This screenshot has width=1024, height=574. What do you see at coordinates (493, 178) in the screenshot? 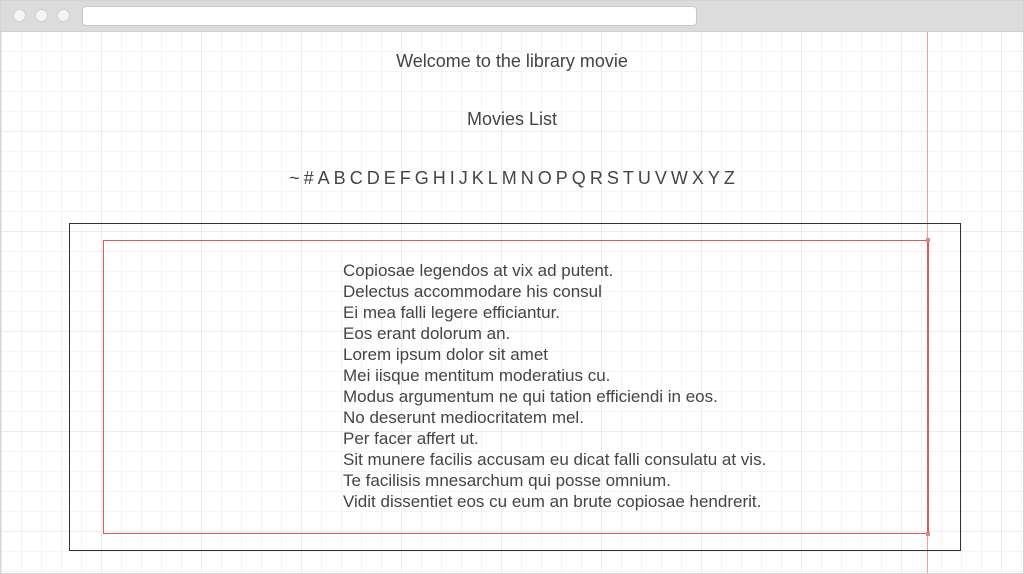
I see `alpha-link: L` at bounding box center [493, 178].